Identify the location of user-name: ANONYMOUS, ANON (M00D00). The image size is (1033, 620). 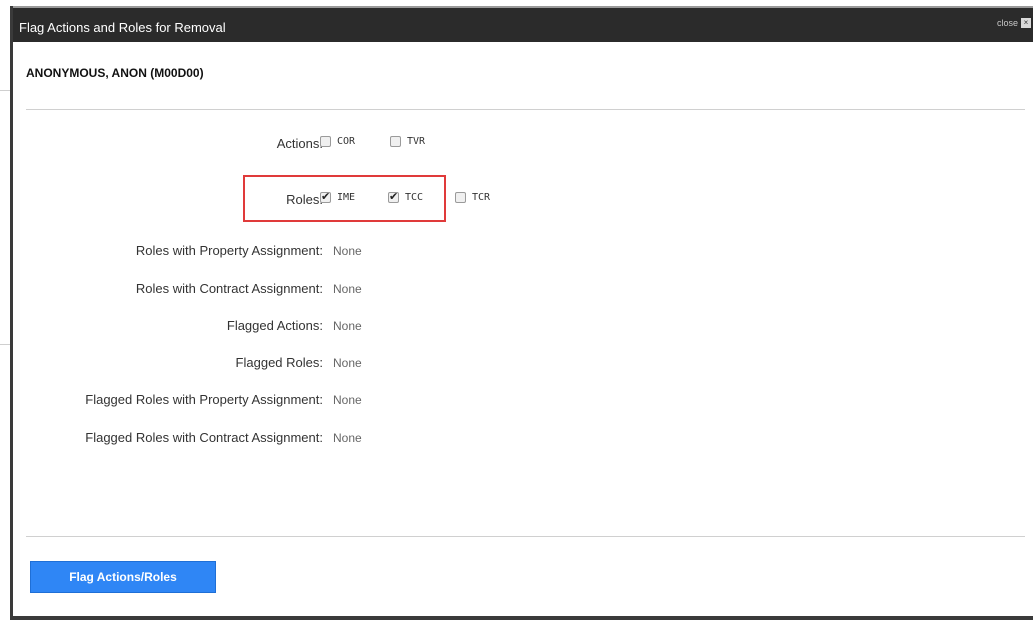
(115, 73).